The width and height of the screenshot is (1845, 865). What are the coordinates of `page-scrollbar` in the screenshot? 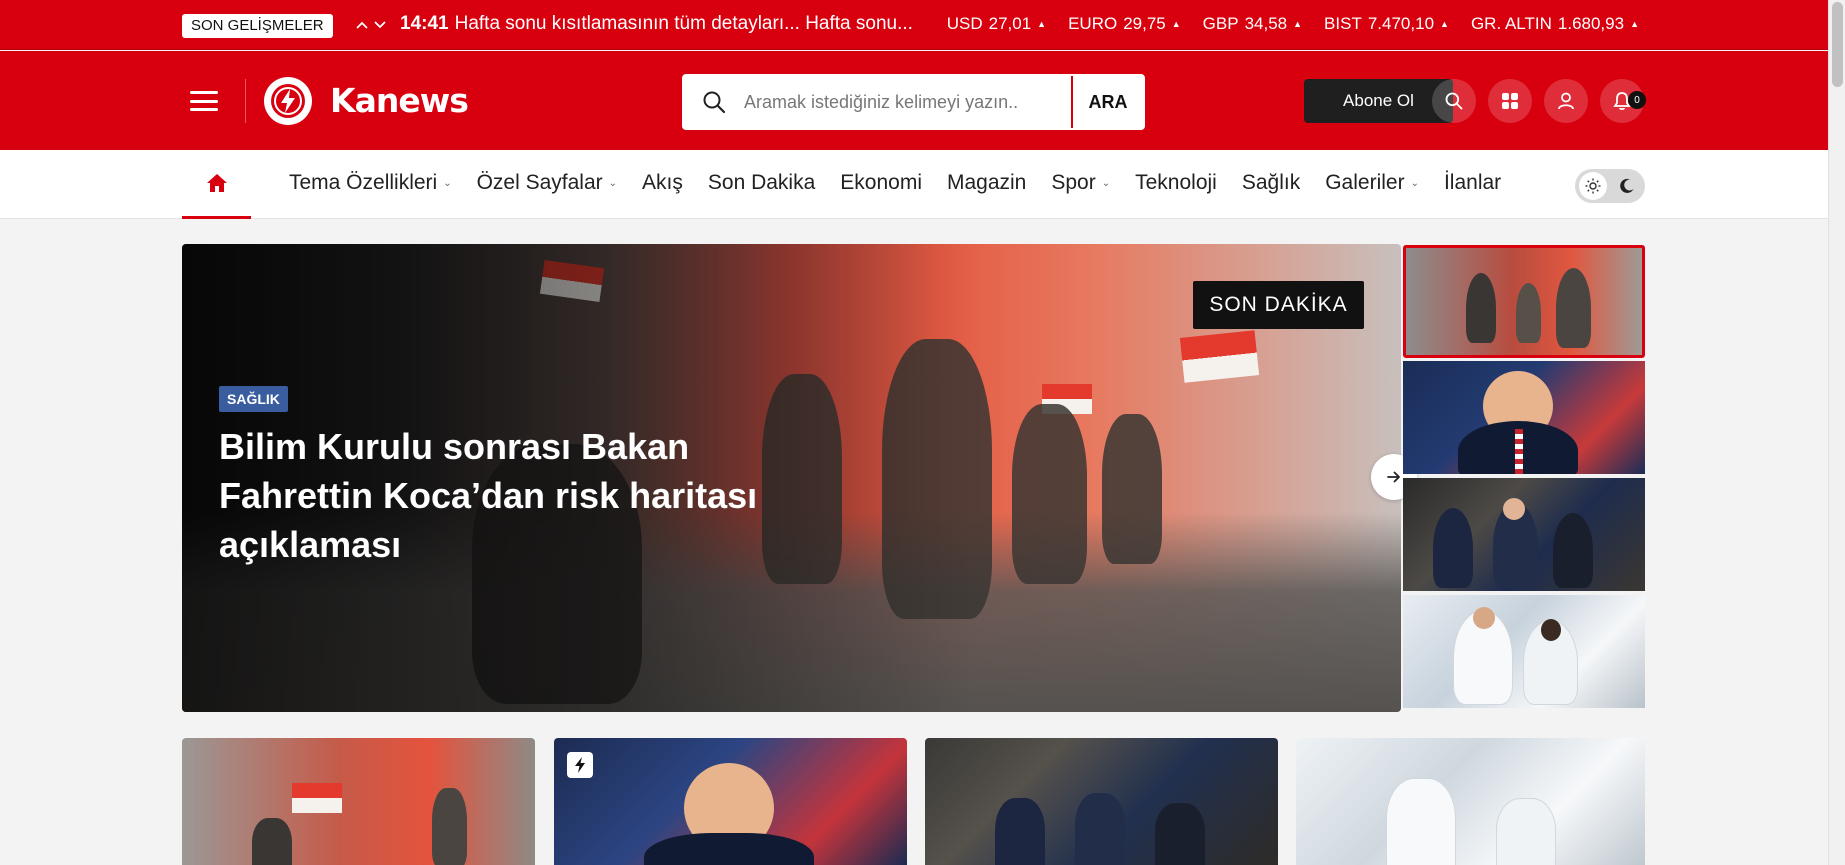 It's located at (1836, 432).